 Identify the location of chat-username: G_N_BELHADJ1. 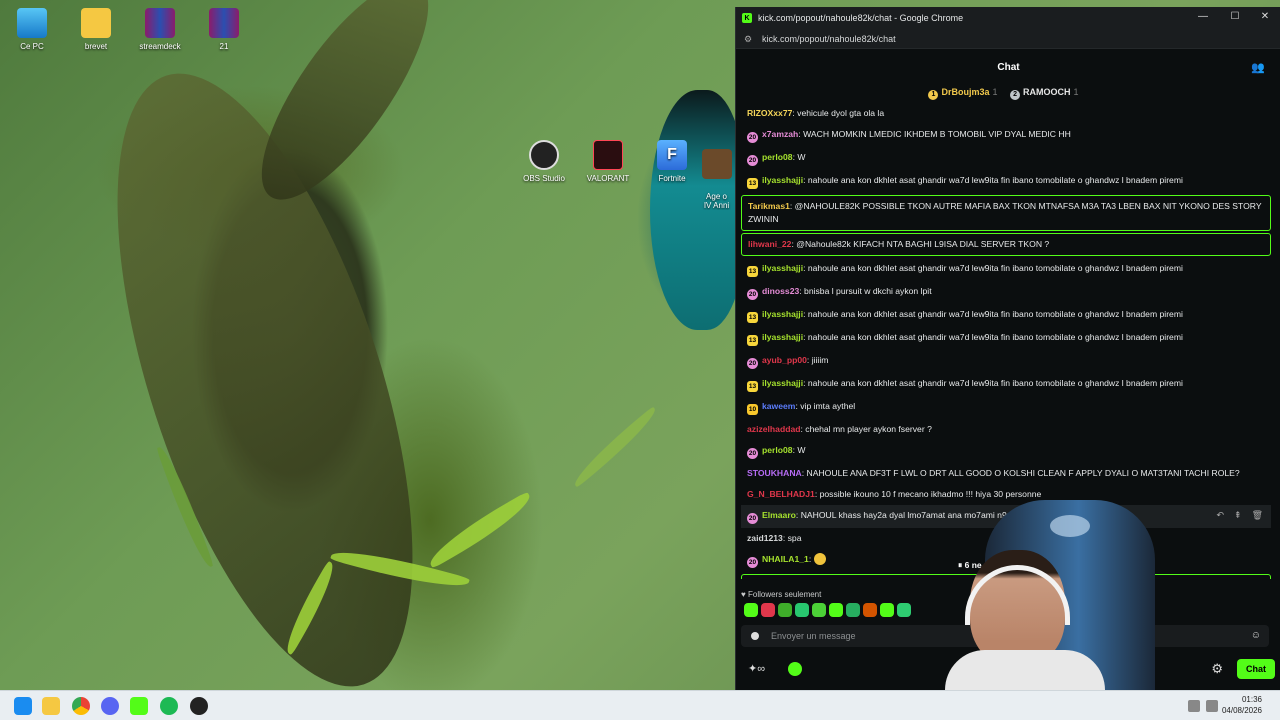
(781, 494).